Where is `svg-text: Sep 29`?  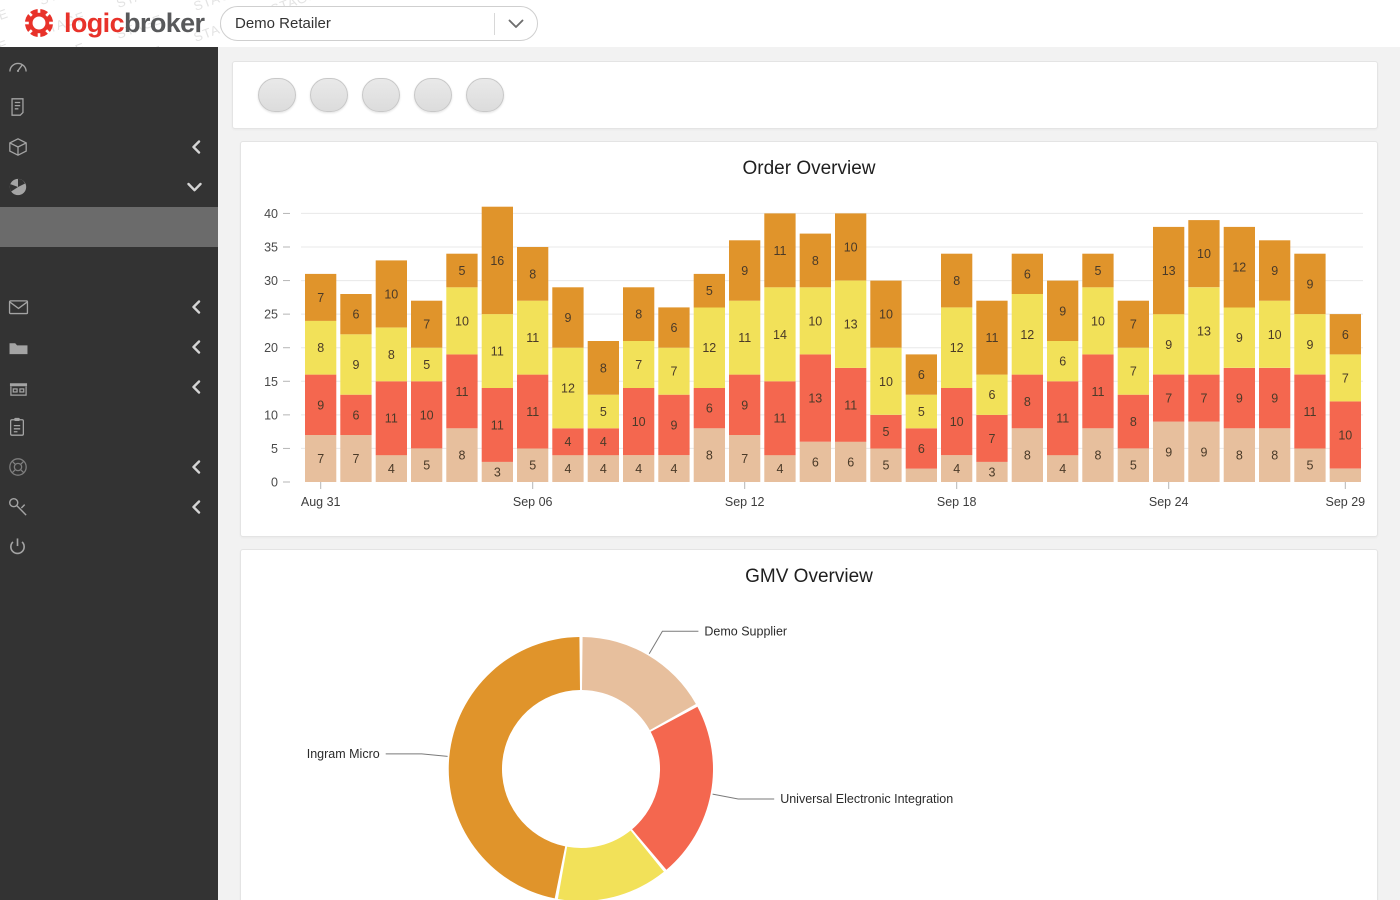 svg-text: Sep 29 is located at coordinates (1345, 502).